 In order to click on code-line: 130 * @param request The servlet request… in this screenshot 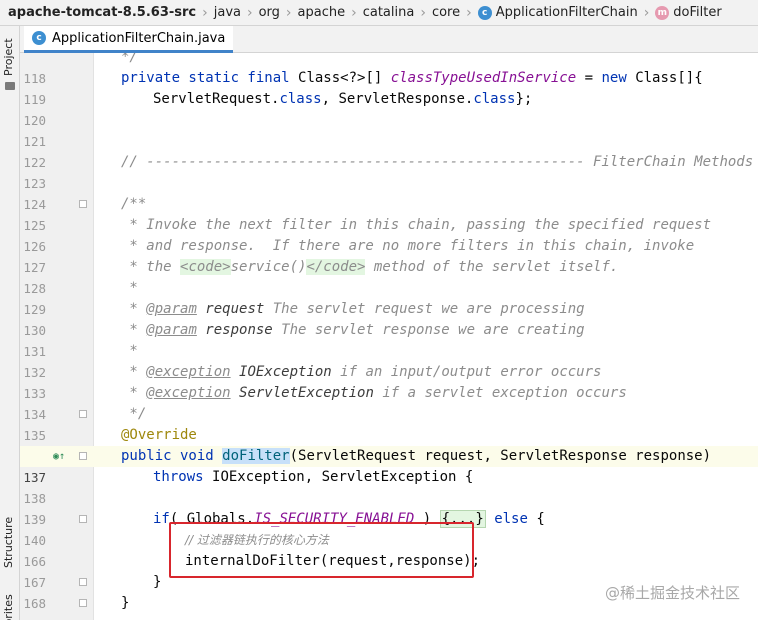, I will do `click(389, 318)`.